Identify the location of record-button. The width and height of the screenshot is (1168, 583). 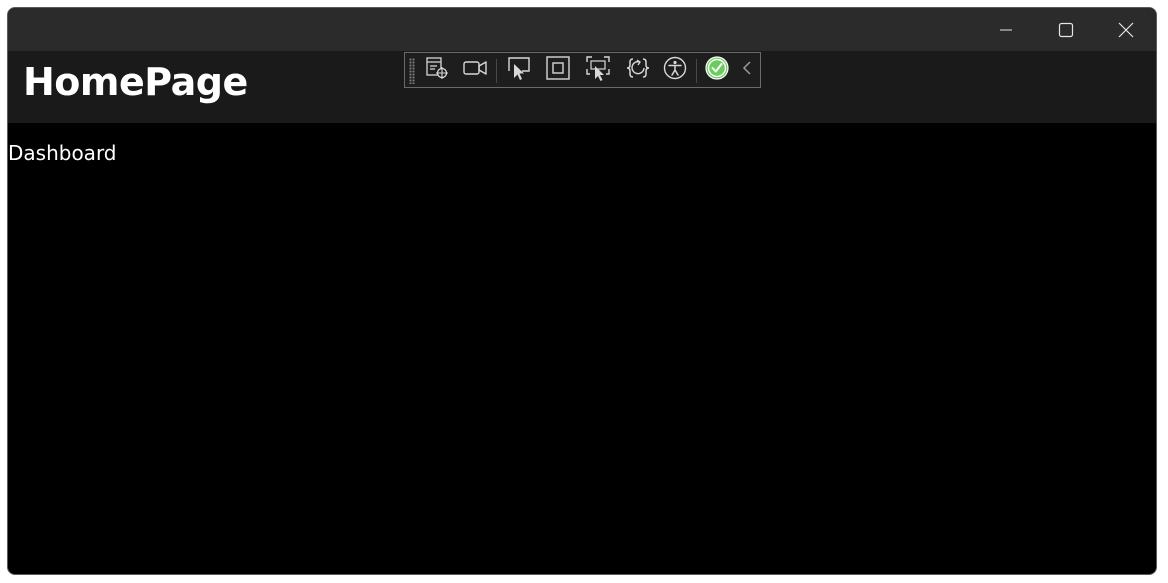
(475, 70).